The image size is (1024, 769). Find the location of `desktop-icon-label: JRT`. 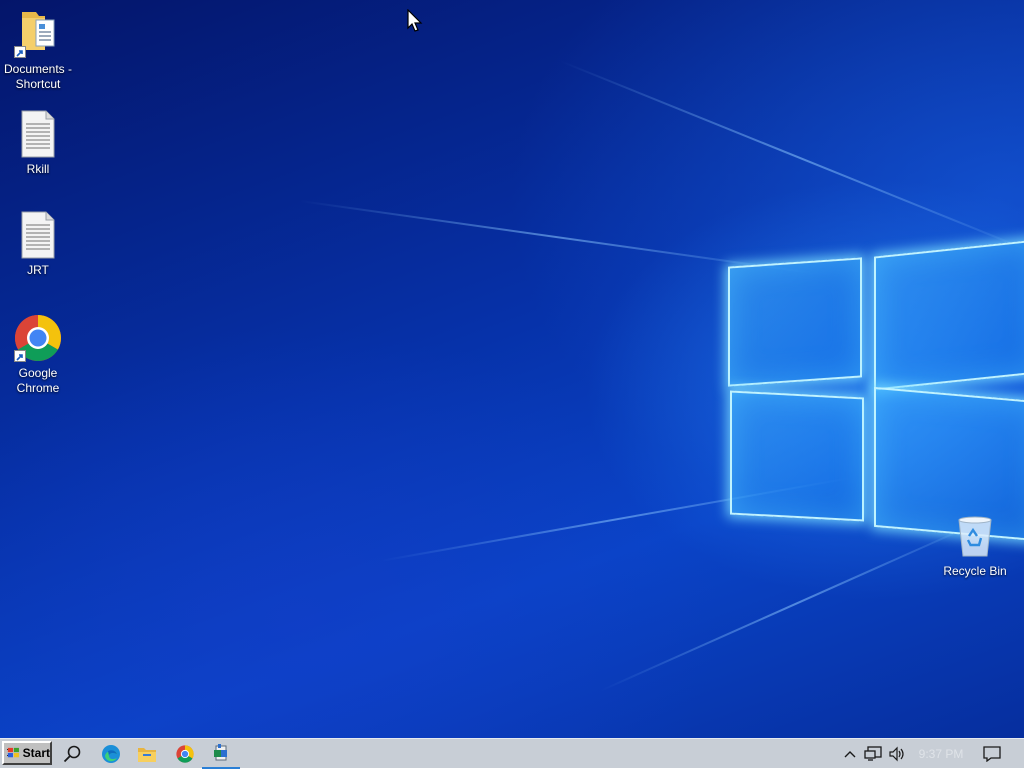

desktop-icon-label: JRT is located at coordinates (38, 270).